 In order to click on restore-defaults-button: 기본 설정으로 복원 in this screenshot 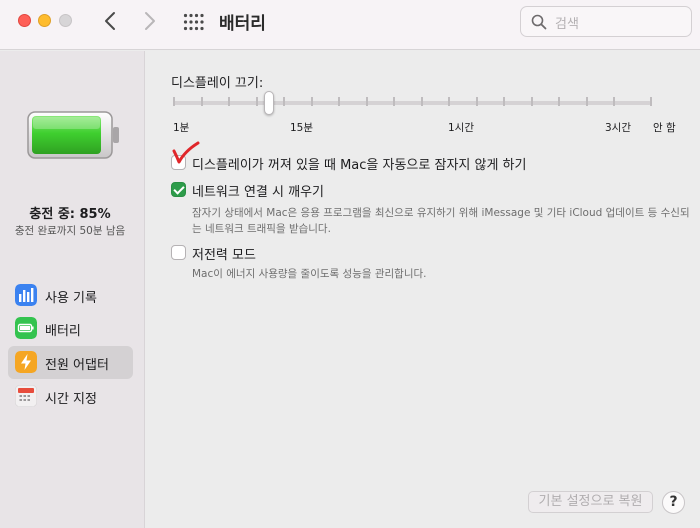, I will do `click(590, 502)`.